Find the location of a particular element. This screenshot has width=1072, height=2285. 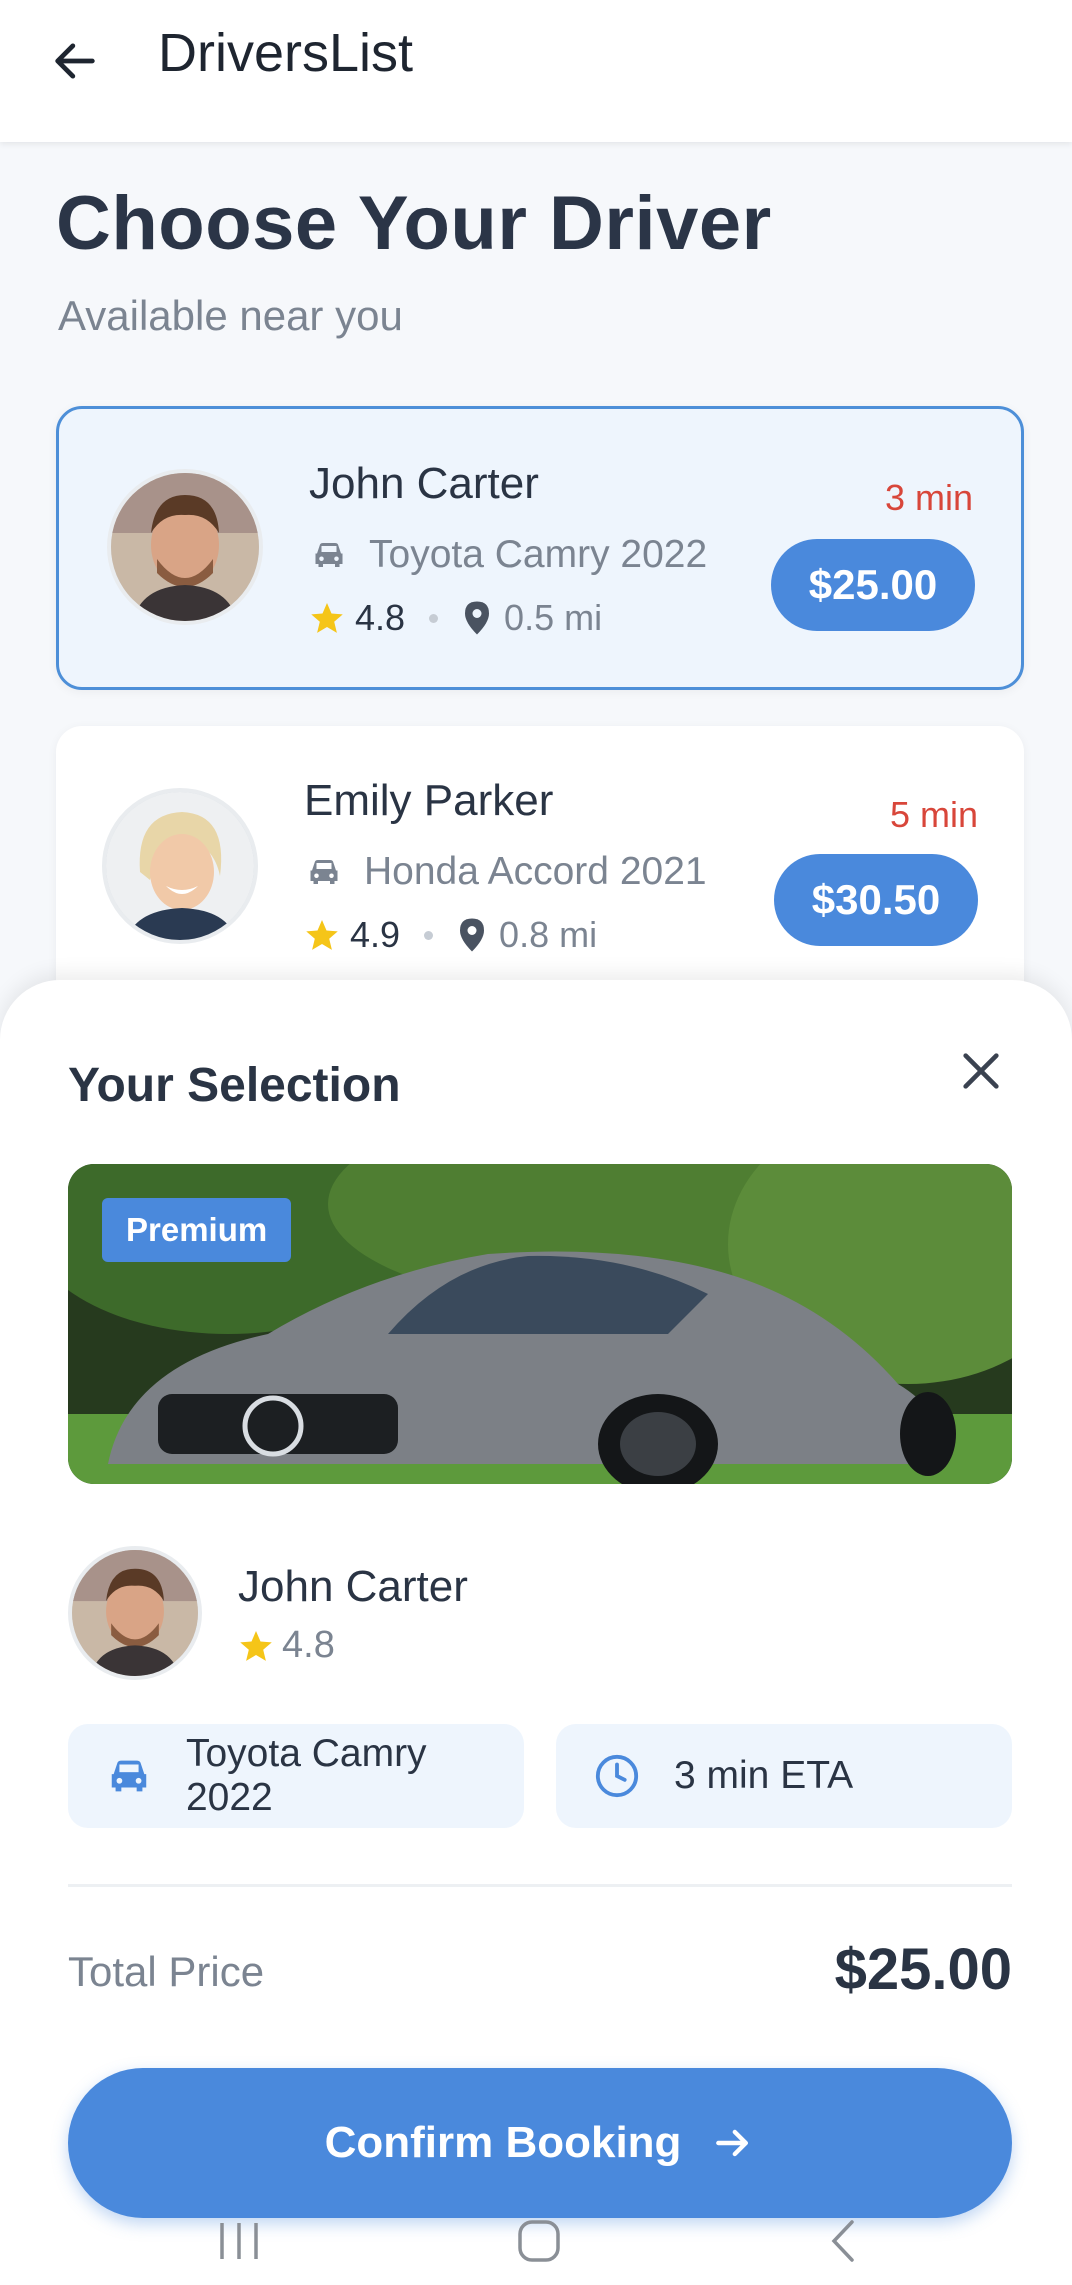

back-button is located at coordinates (75, 61).